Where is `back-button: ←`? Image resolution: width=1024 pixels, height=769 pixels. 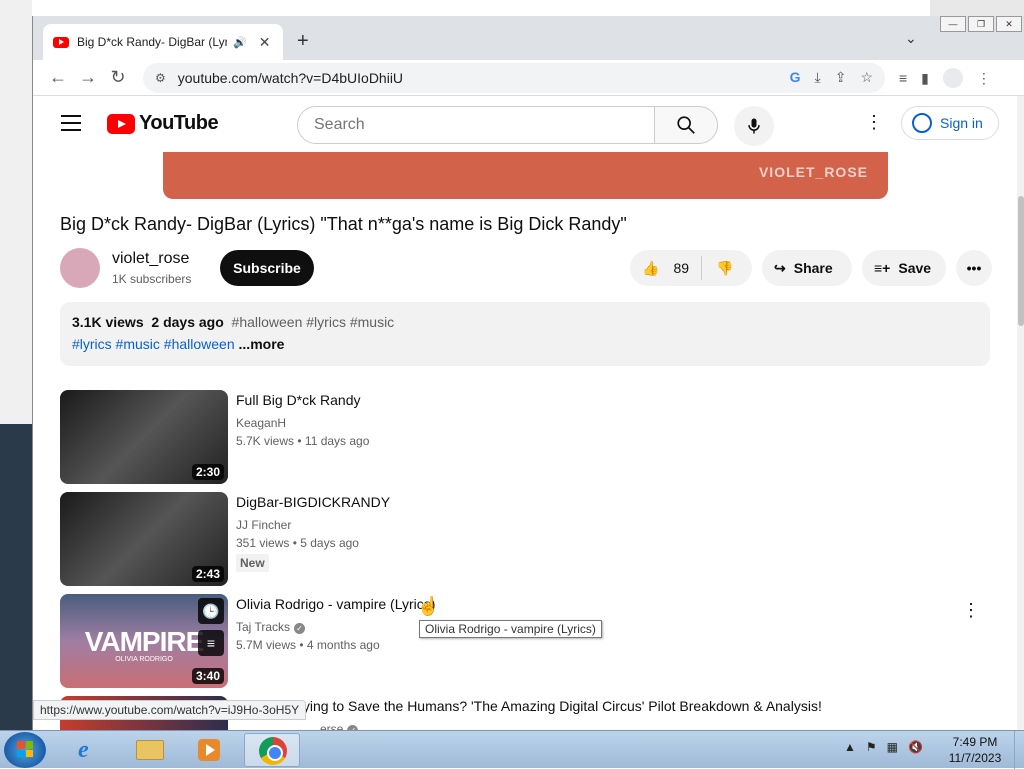 back-button: ← is located at coordinates (58, 77).